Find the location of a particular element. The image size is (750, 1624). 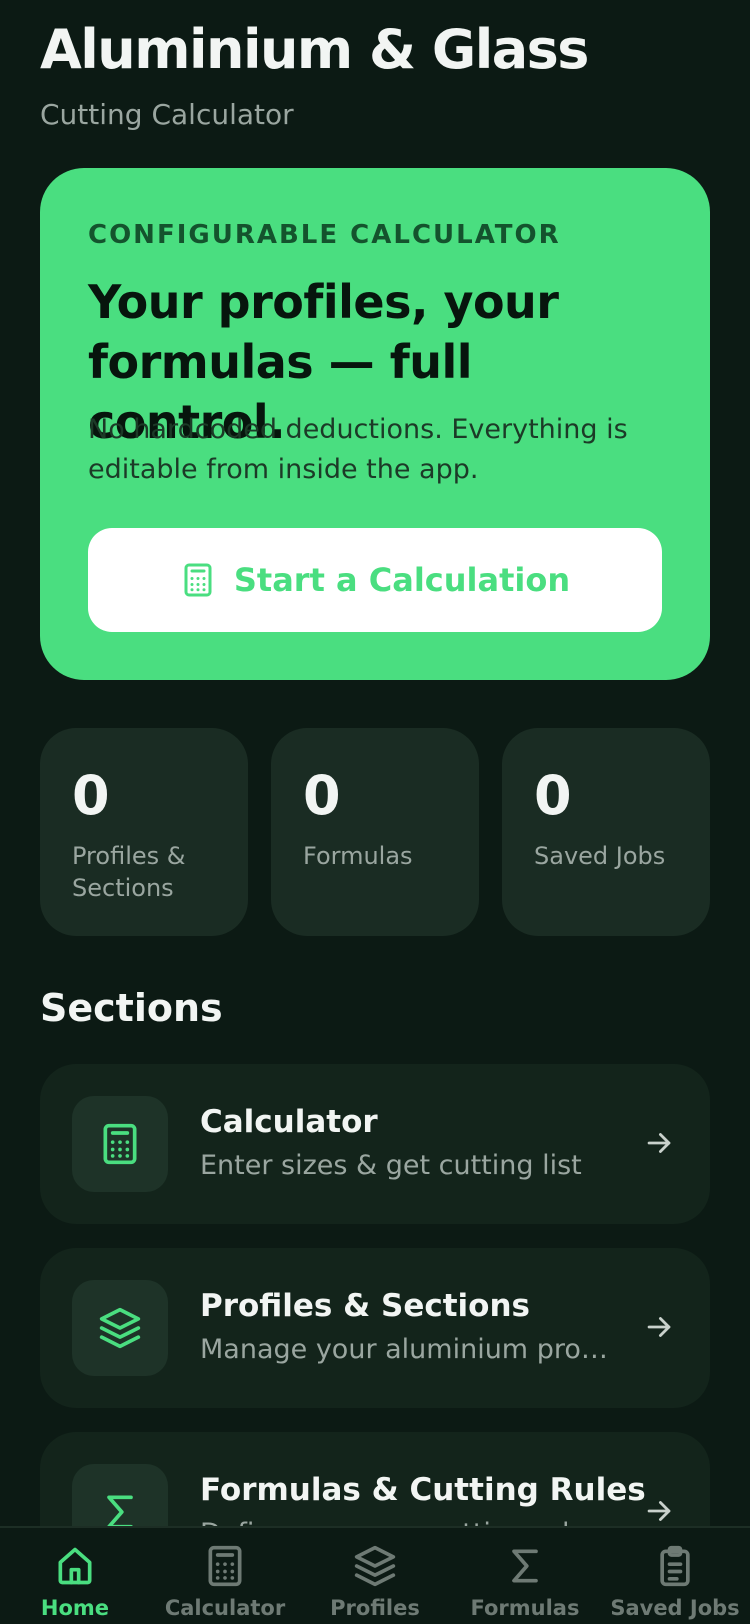

stat-saved-jobs: 0 Saved Jobs is located at coordinates (606, 832).